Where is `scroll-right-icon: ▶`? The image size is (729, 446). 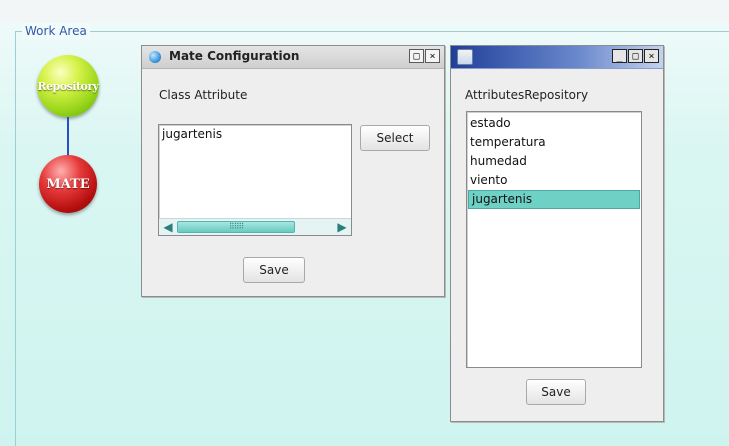 scroll-right-icon: ▶ is located at coordinates (342, 227).